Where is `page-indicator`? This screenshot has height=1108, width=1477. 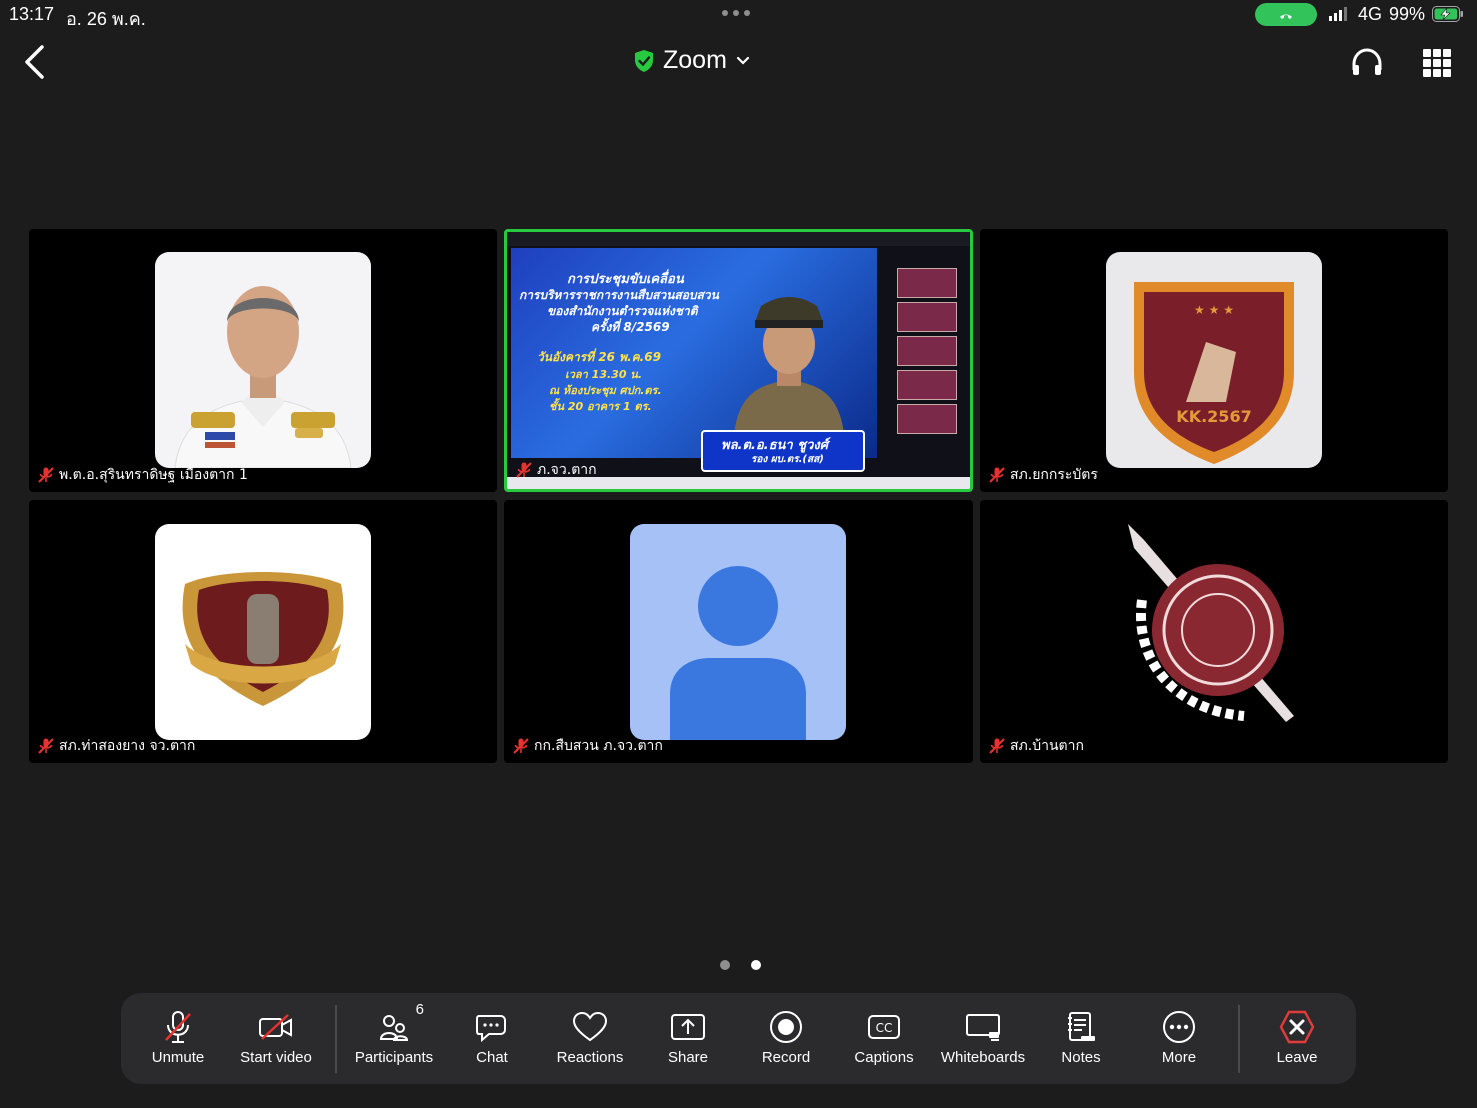
page-indicator is located at coordinates (740, 965).